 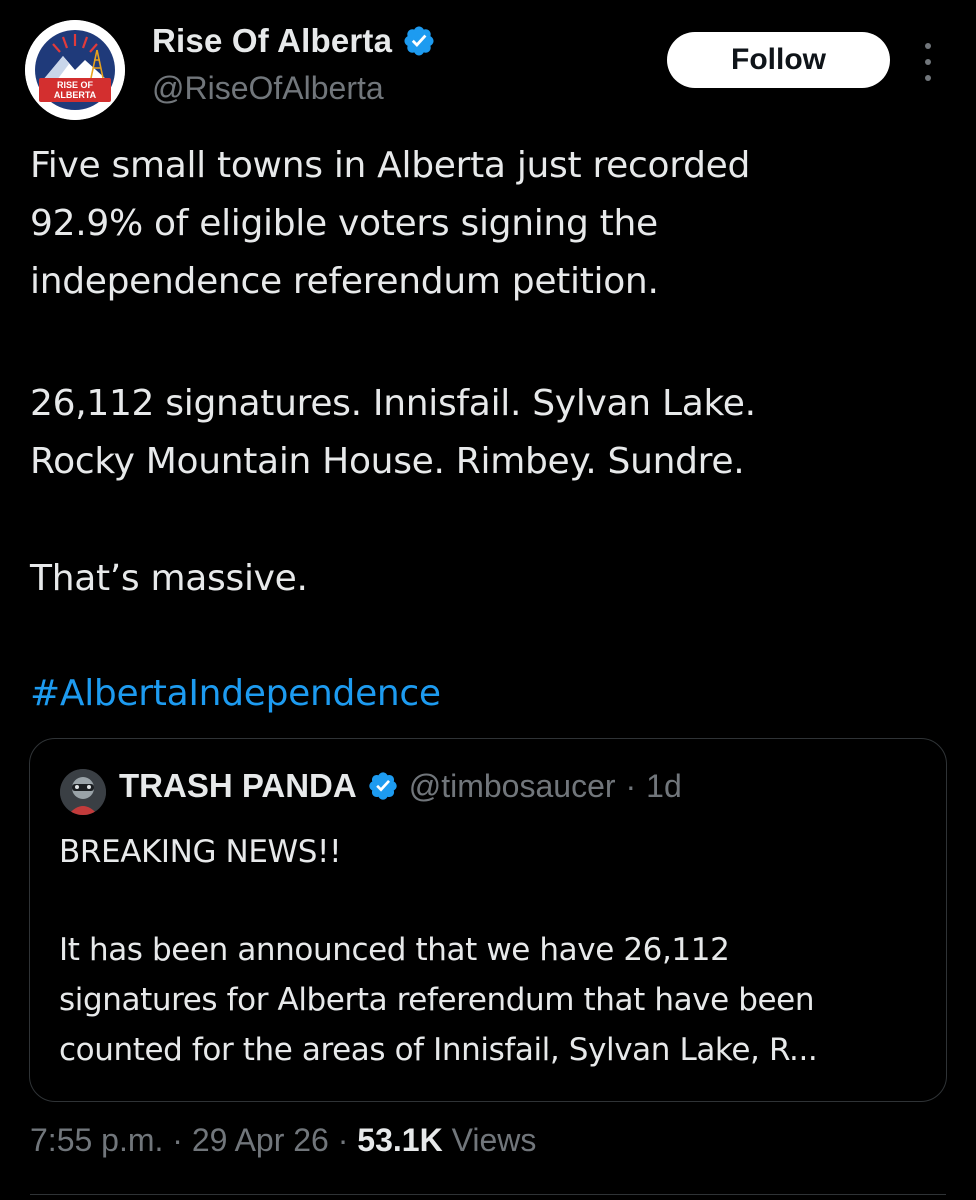 What do you see at coordinates (200, 852) in the screenshot?
I see `quoted-tweet-line: BREAKING NEWS!!` at bounding box center [200, 852].